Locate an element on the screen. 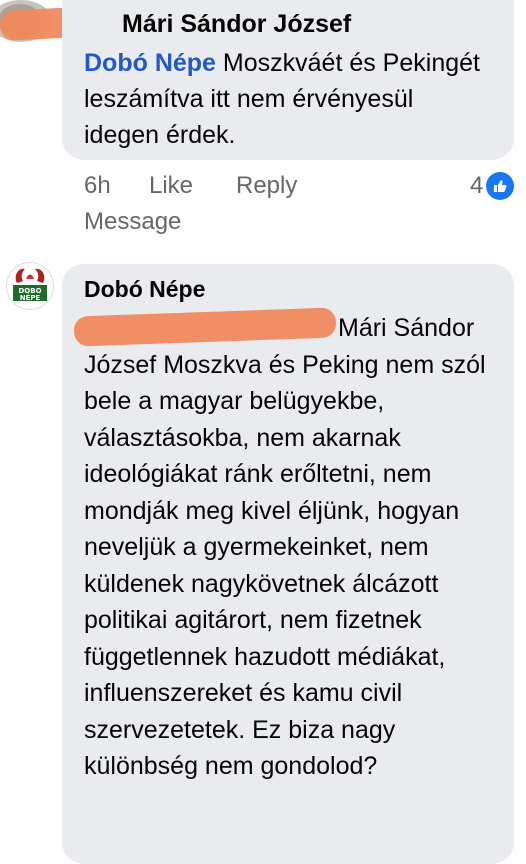  comment-author-name: Mári Sándor József is located at coordinates (236, 24).